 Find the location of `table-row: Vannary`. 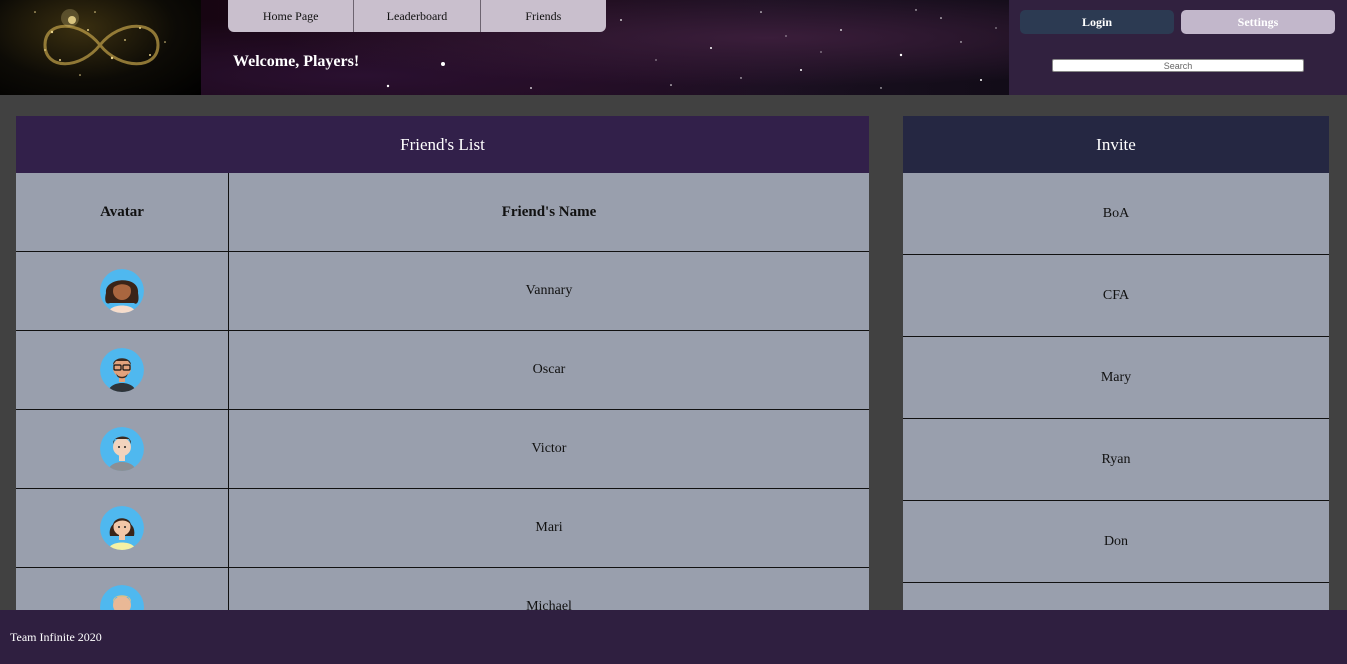

table-row: Vannary is located at coordinates (442, 291).